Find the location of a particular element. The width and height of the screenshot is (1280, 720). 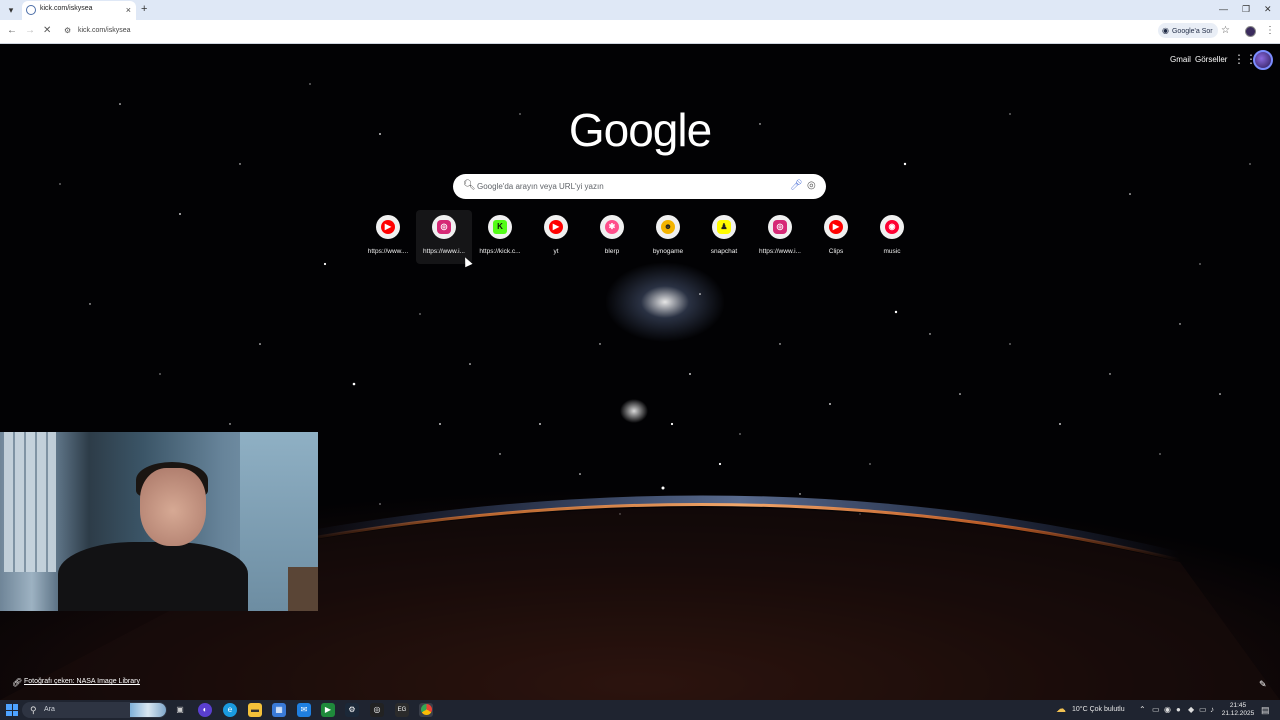

lens-chip-icon: ◉ is located at coordinates (1165, 30).